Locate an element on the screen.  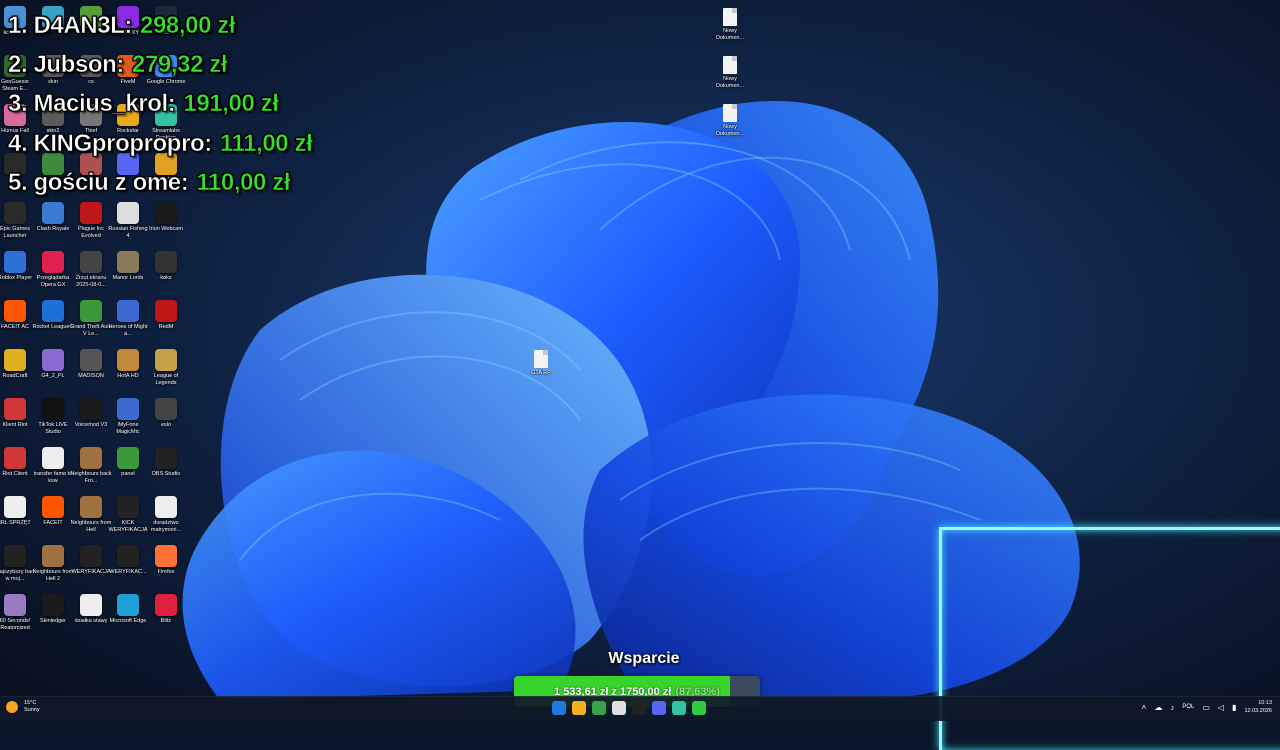
manor-icon is located at coordinates (128, 262).